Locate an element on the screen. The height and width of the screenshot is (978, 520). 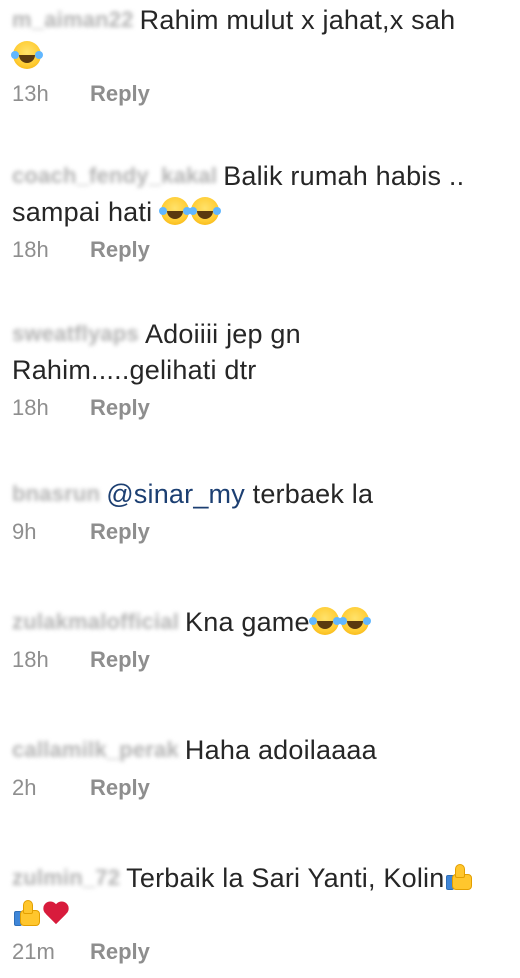
mention-link: @sinar_my is located at coordinates (175, 494).